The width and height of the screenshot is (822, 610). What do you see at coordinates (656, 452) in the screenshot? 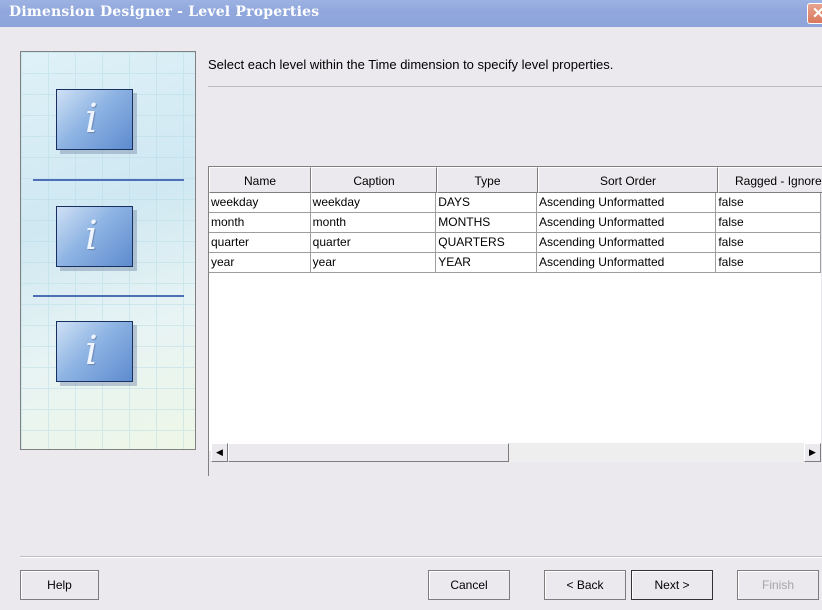
I see `scroll-track` at bounding box center [656, 452].